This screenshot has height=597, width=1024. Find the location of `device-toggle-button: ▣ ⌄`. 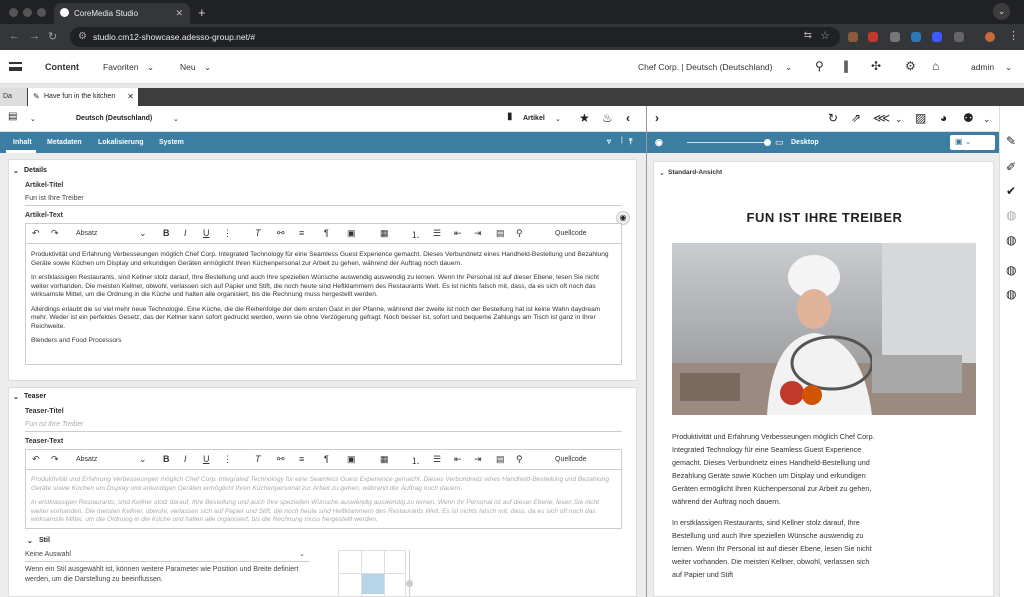

device-toggle-button: ▣ ⌄ is located at coordinates (972, 142).